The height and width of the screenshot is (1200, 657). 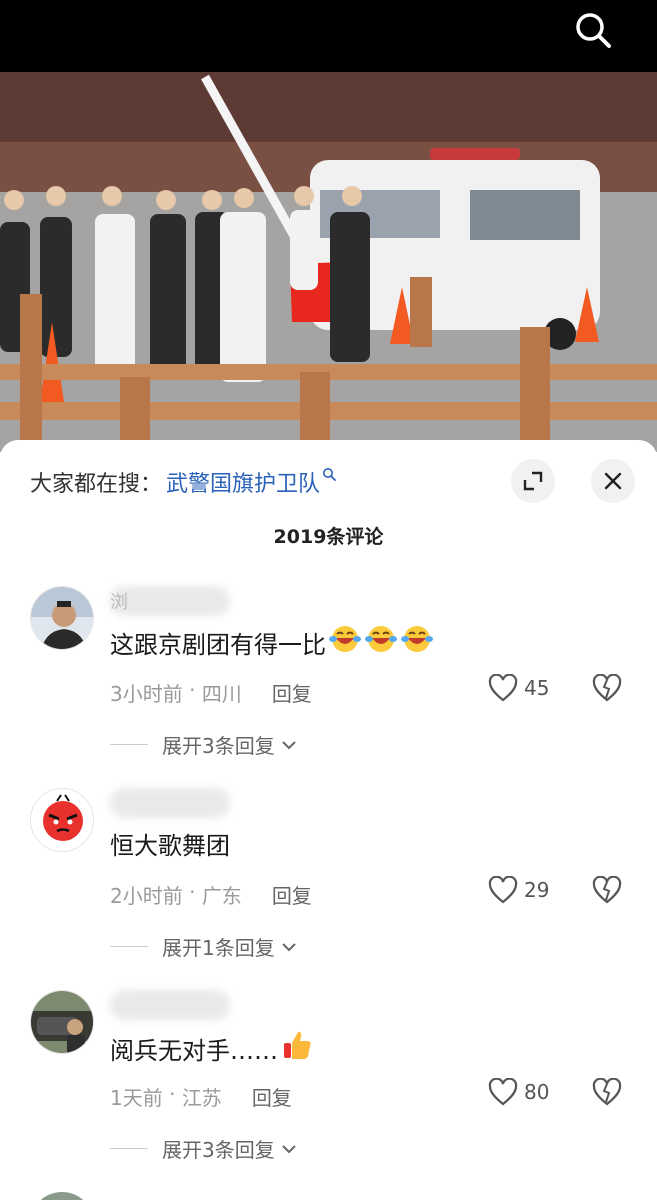 I want to click on expand-icon, so click(x=533, y=481).